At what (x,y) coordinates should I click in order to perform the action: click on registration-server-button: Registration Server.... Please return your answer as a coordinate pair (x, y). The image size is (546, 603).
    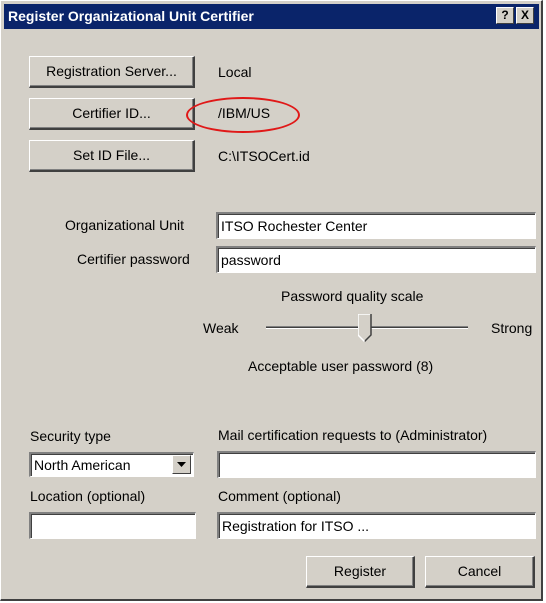
    Looking at the image, I should click on (112, 72).